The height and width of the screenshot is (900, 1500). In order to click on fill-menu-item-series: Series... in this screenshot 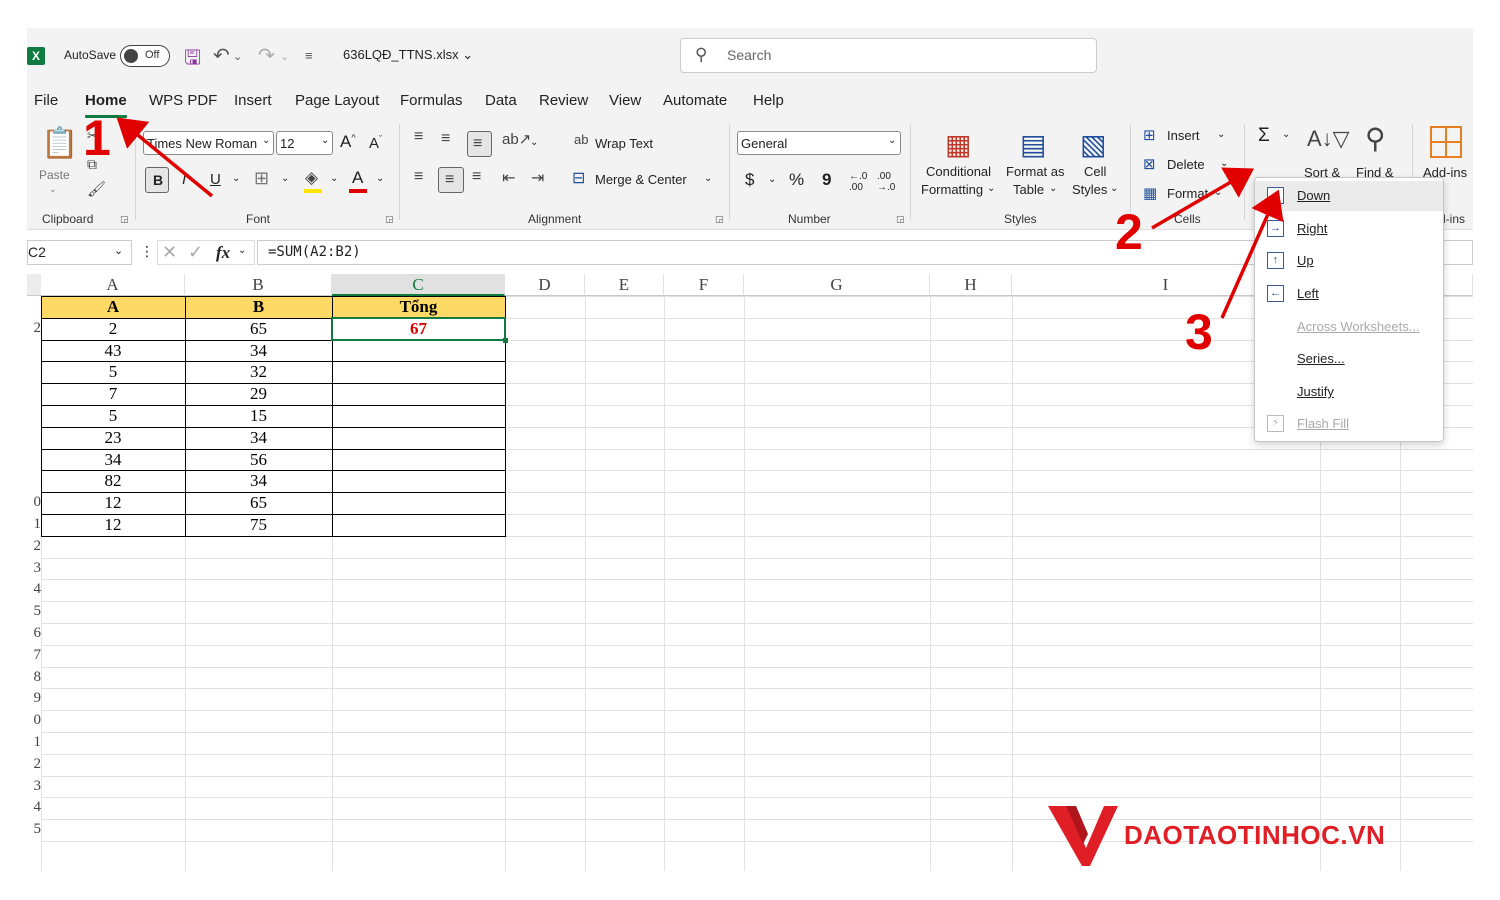, I will do `click(1349, 359)`.